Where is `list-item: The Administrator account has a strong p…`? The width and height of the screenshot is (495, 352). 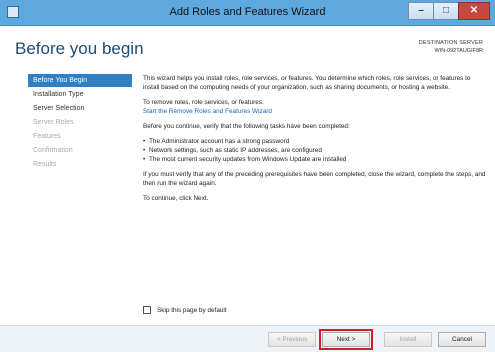
list-item: The Administrator account has a strong p… is located at coordinates (314, 141).